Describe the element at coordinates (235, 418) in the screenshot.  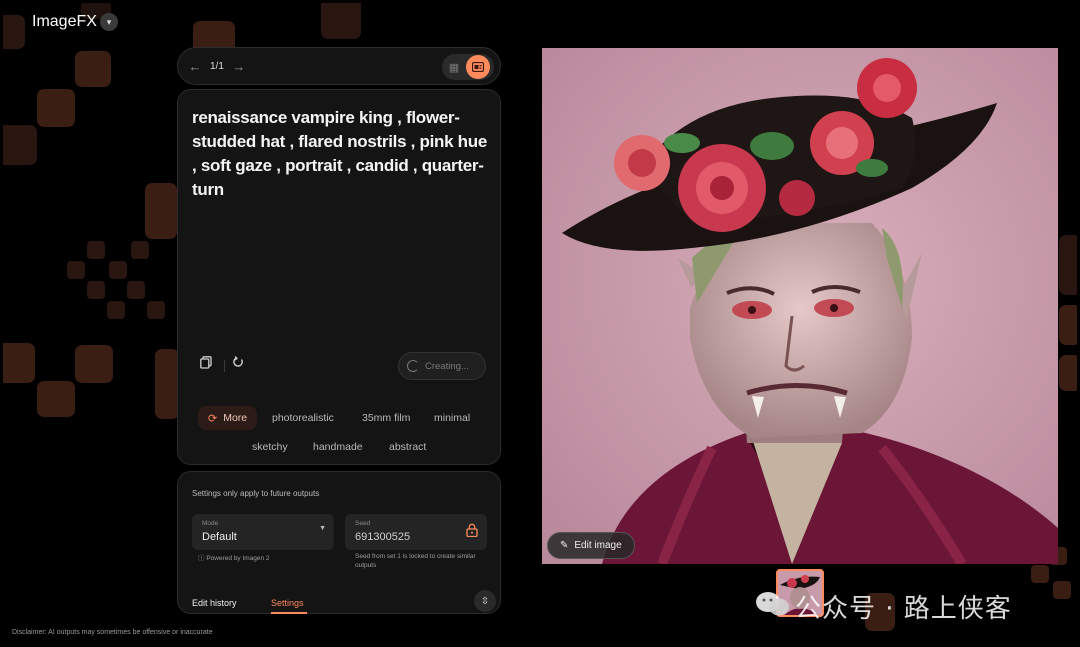
I see `more-chip-label: More` at that location.